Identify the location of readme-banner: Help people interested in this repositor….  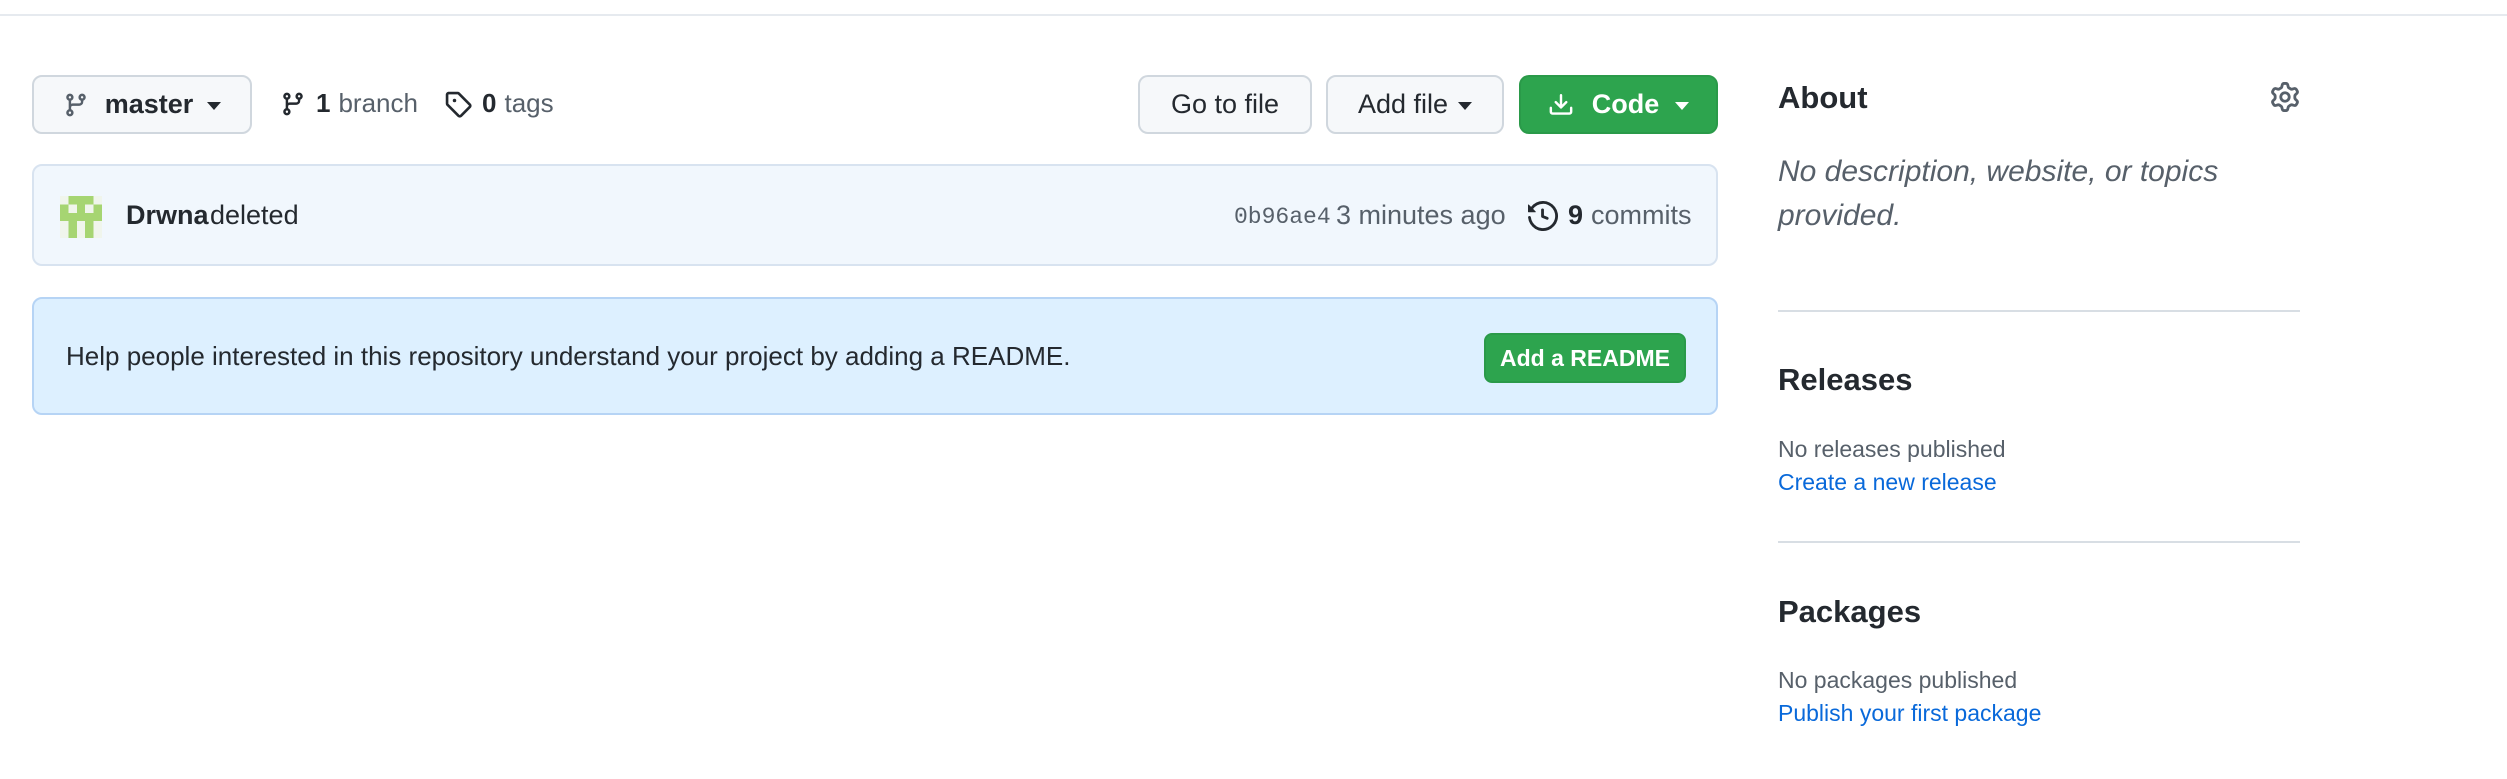
(875, 356).